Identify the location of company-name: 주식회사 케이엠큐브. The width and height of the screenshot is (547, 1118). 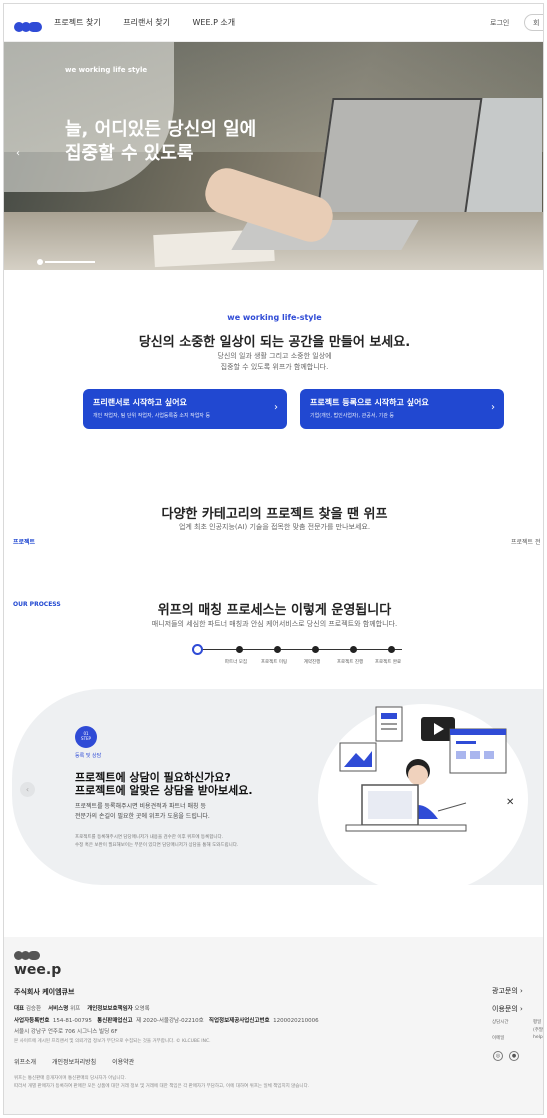
(44, 992).